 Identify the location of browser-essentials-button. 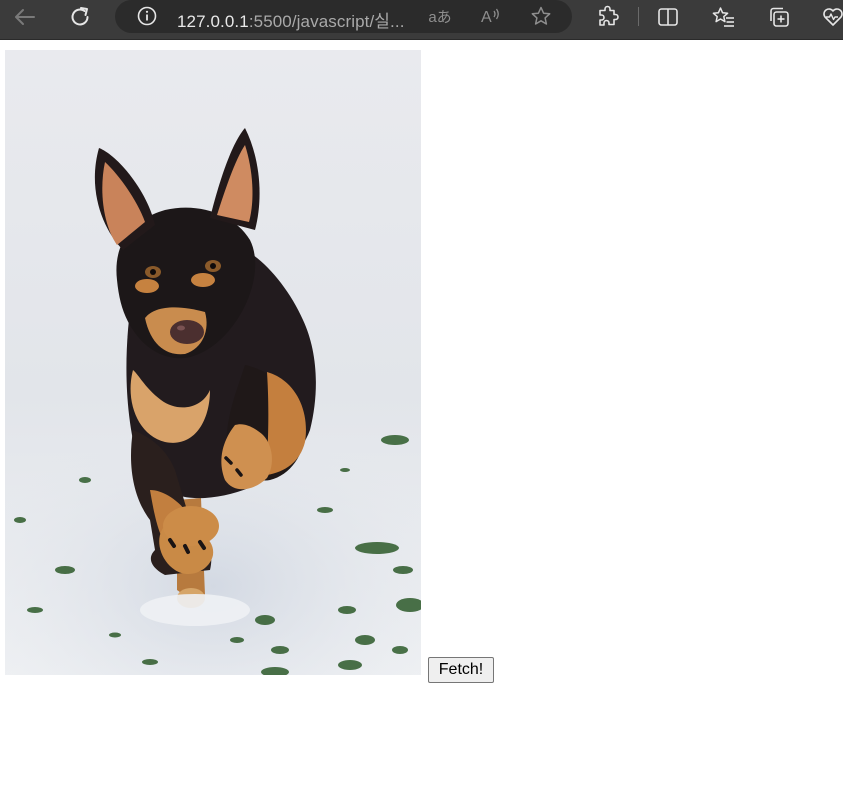
(831, 17).